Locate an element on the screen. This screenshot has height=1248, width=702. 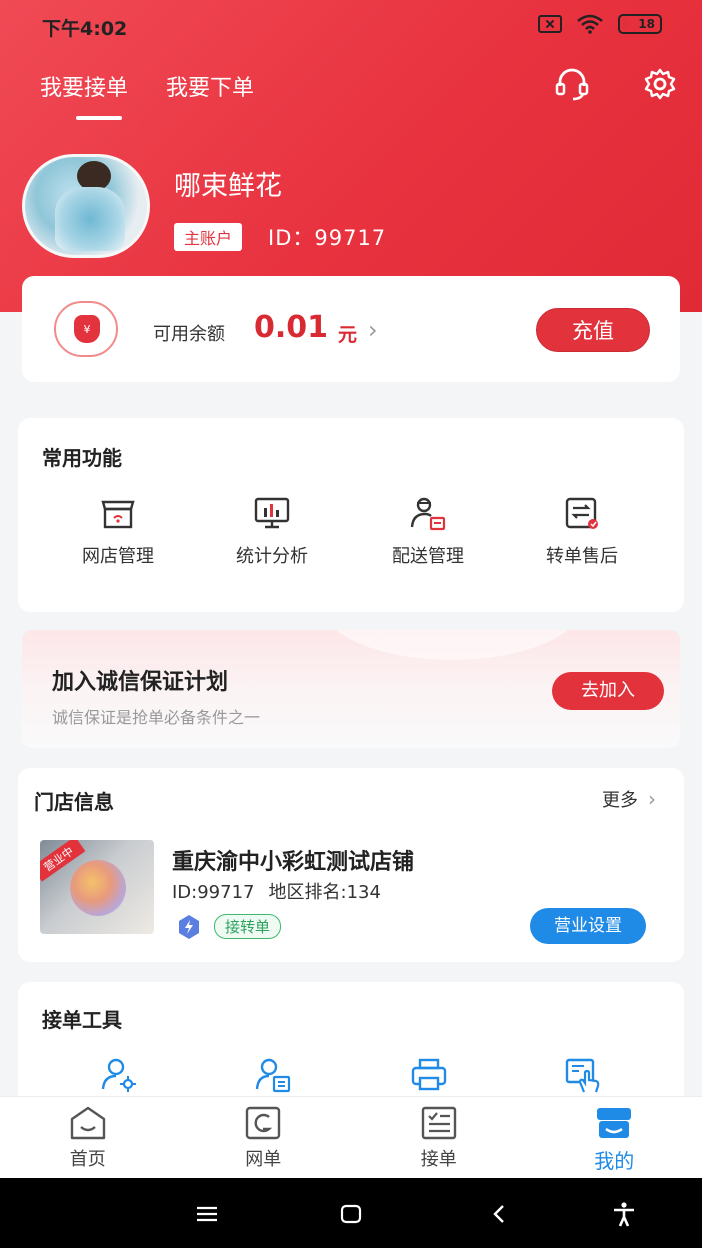
store-icon is located at coordinates (118, 514).